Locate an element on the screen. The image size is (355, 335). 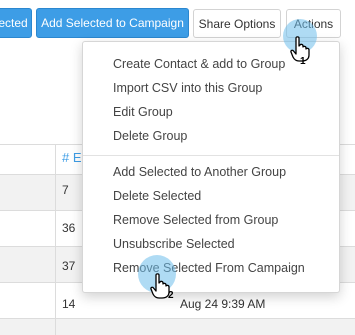
table-cell: 14 is located at coordinates (69, 304).